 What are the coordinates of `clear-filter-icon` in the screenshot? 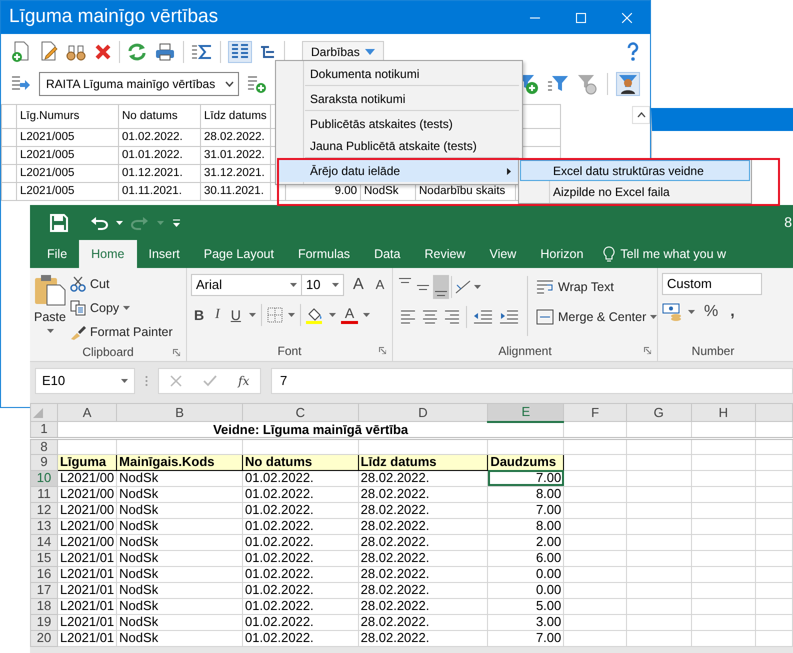 It's located at (588, 84).